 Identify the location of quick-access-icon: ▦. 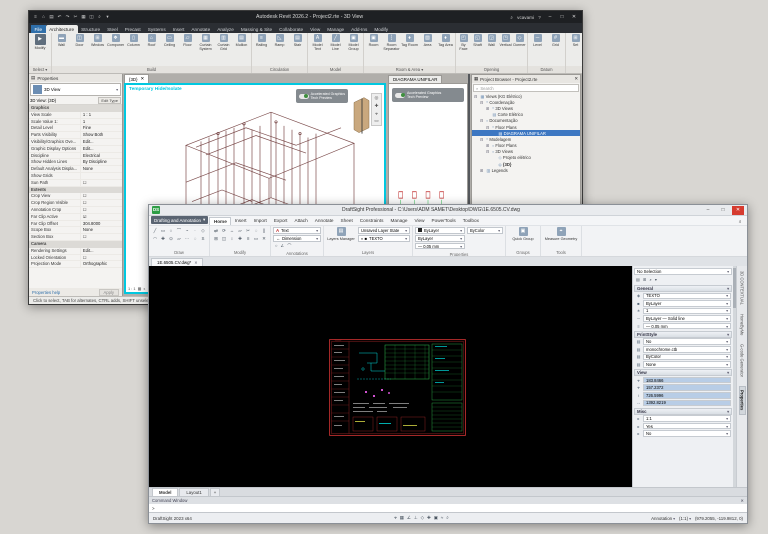
(83, 17).